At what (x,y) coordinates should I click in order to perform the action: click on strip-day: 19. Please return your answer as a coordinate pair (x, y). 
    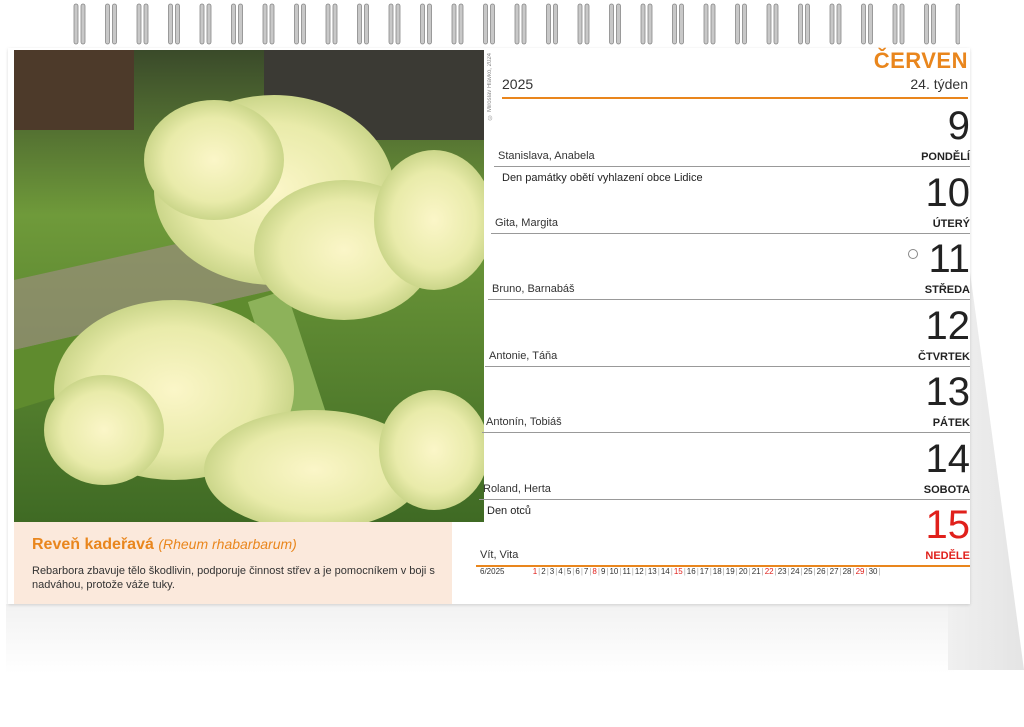
    Looking at the image, I should click on (730, 571).